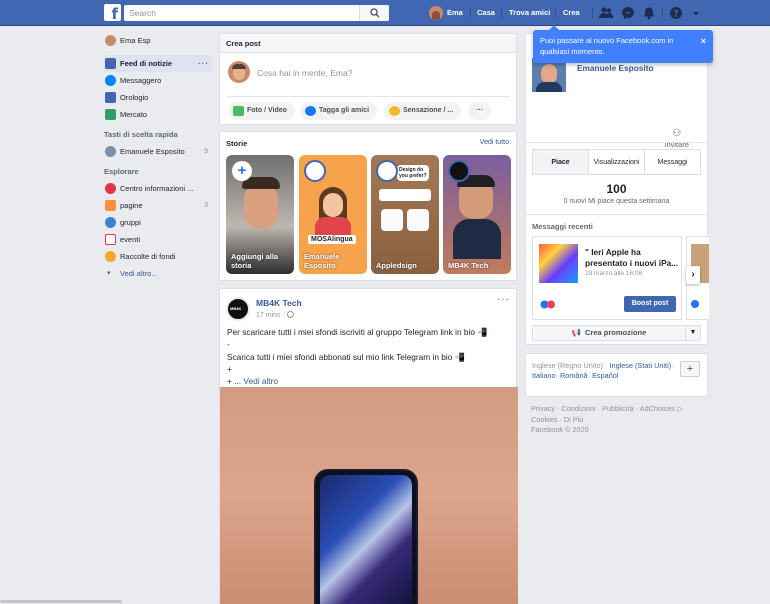 This screenshot has width=770, height=604. I want to click on photo-video-button: Foto / Video, so click(261, 111).